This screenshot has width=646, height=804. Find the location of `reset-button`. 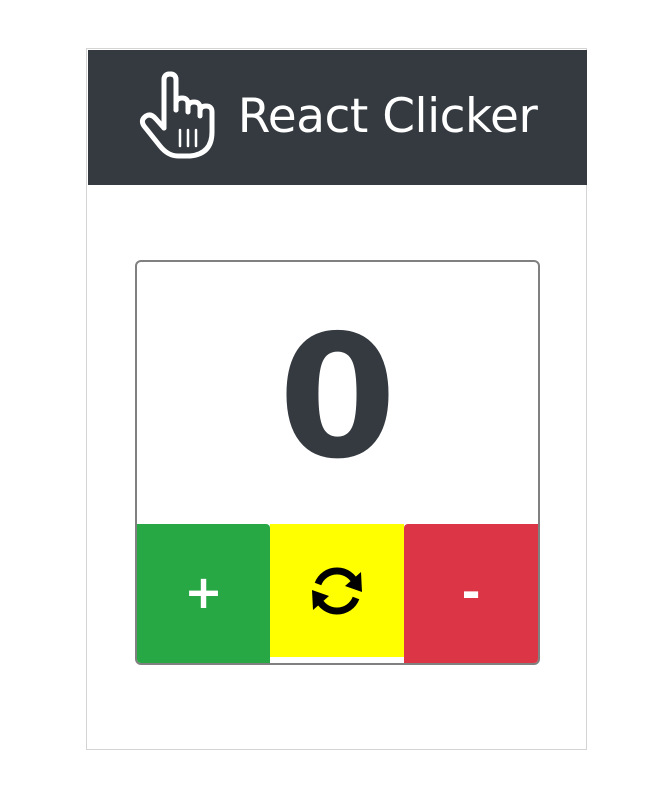

reset-button is located at coordinates (337, 590).